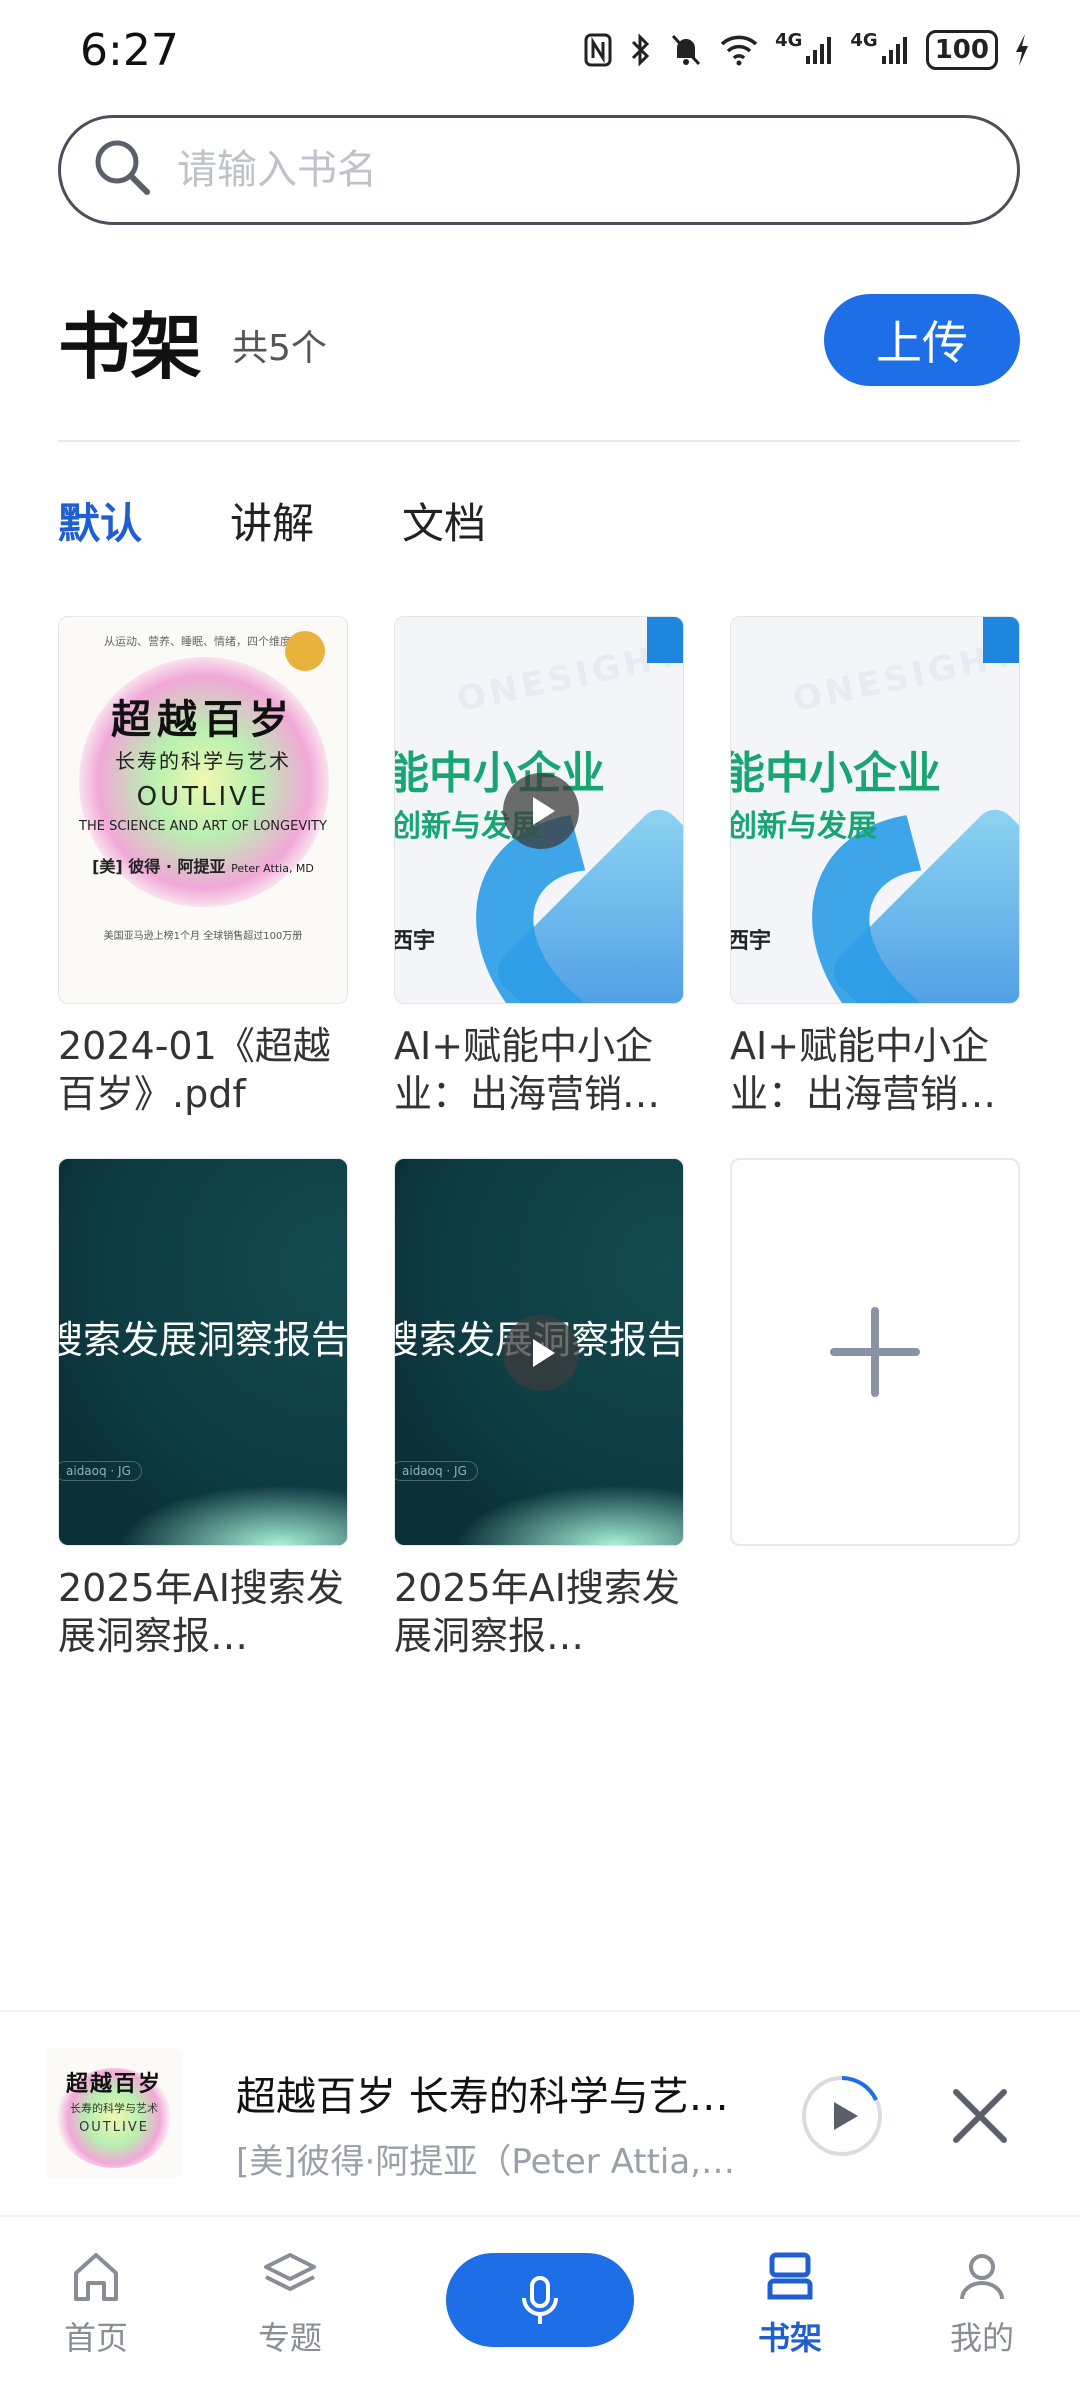  I want to click on layers-icon, so click(290, 2272).